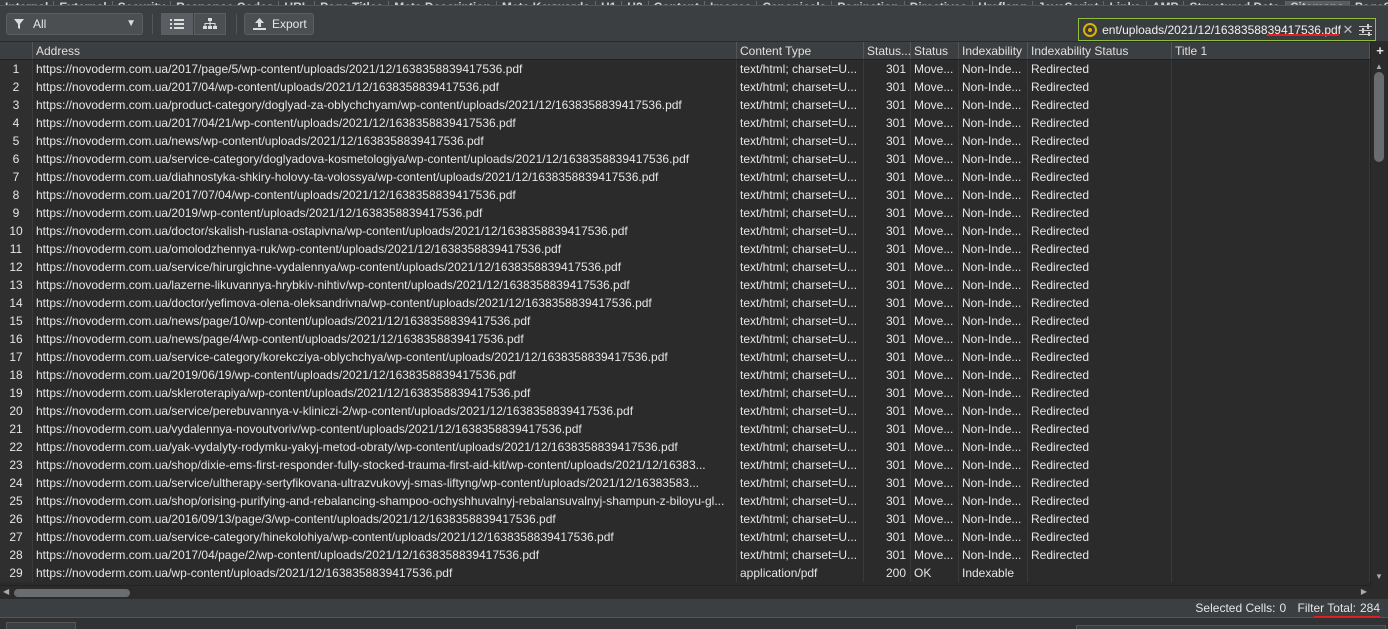 Image resolution: width=1388 pixels, height=629 pixels. I want to click on row-number: 24, so click(16, 483).